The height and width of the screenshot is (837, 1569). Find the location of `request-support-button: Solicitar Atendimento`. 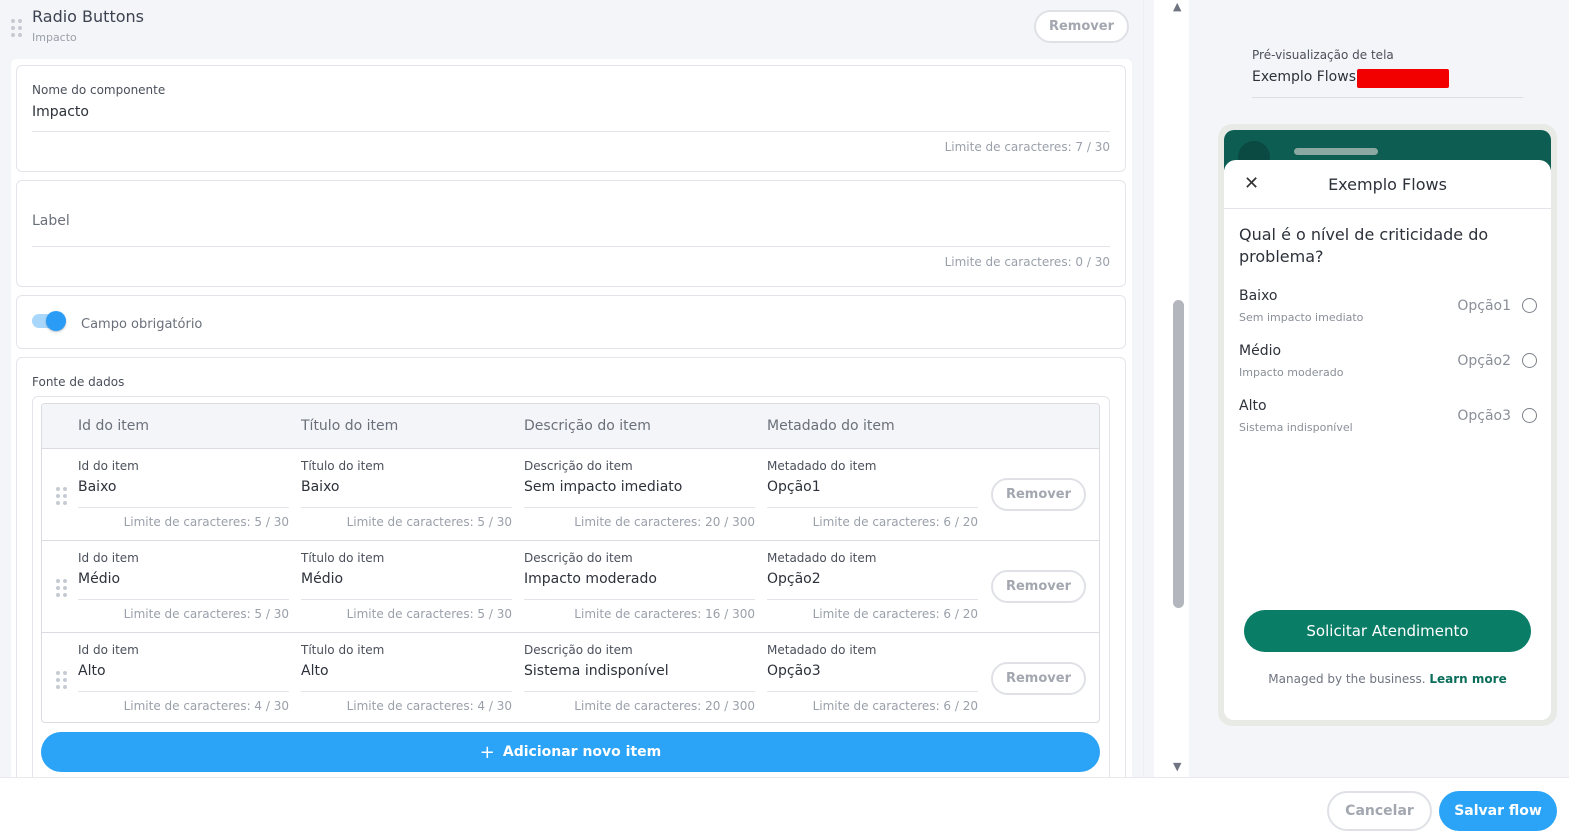

request-support-button: Solicitar Atendimento is located at coordinates (1387, 631).